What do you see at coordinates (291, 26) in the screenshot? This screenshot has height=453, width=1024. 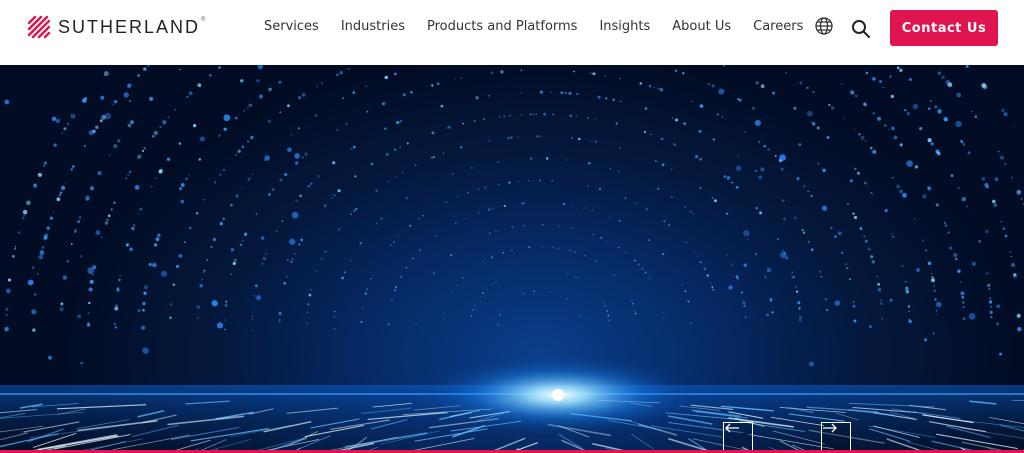 I see `nav-item-services: Services` at bounding box center [291, 26].